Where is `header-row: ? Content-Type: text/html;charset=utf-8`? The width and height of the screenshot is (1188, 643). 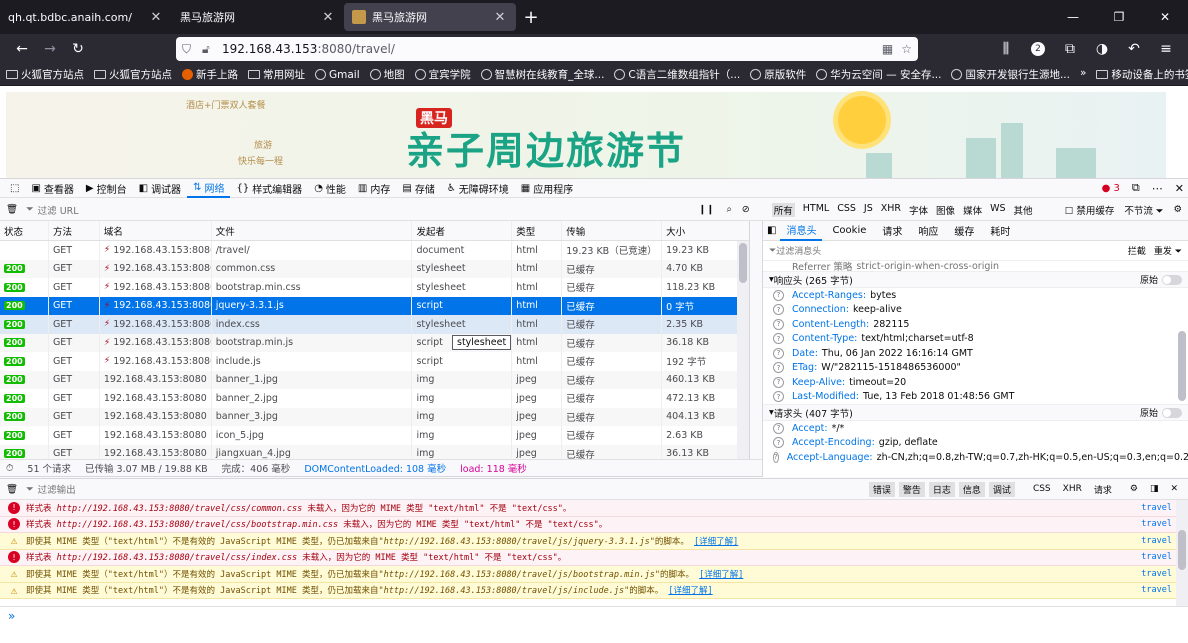
header-row: ? Content-Type: text/html;charset=utf-8 is located at coordinates (975, 339).